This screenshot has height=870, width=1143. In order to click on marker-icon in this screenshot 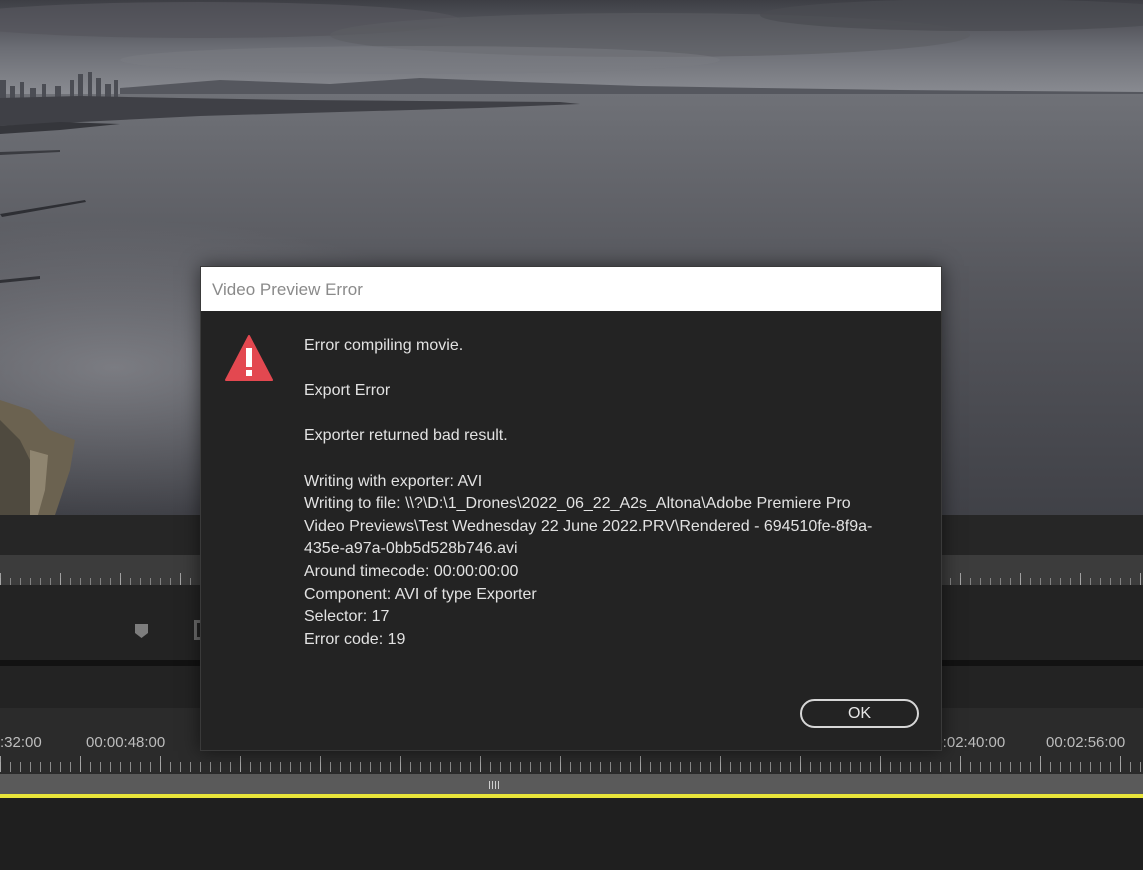, I will do `click(141, 631)`.